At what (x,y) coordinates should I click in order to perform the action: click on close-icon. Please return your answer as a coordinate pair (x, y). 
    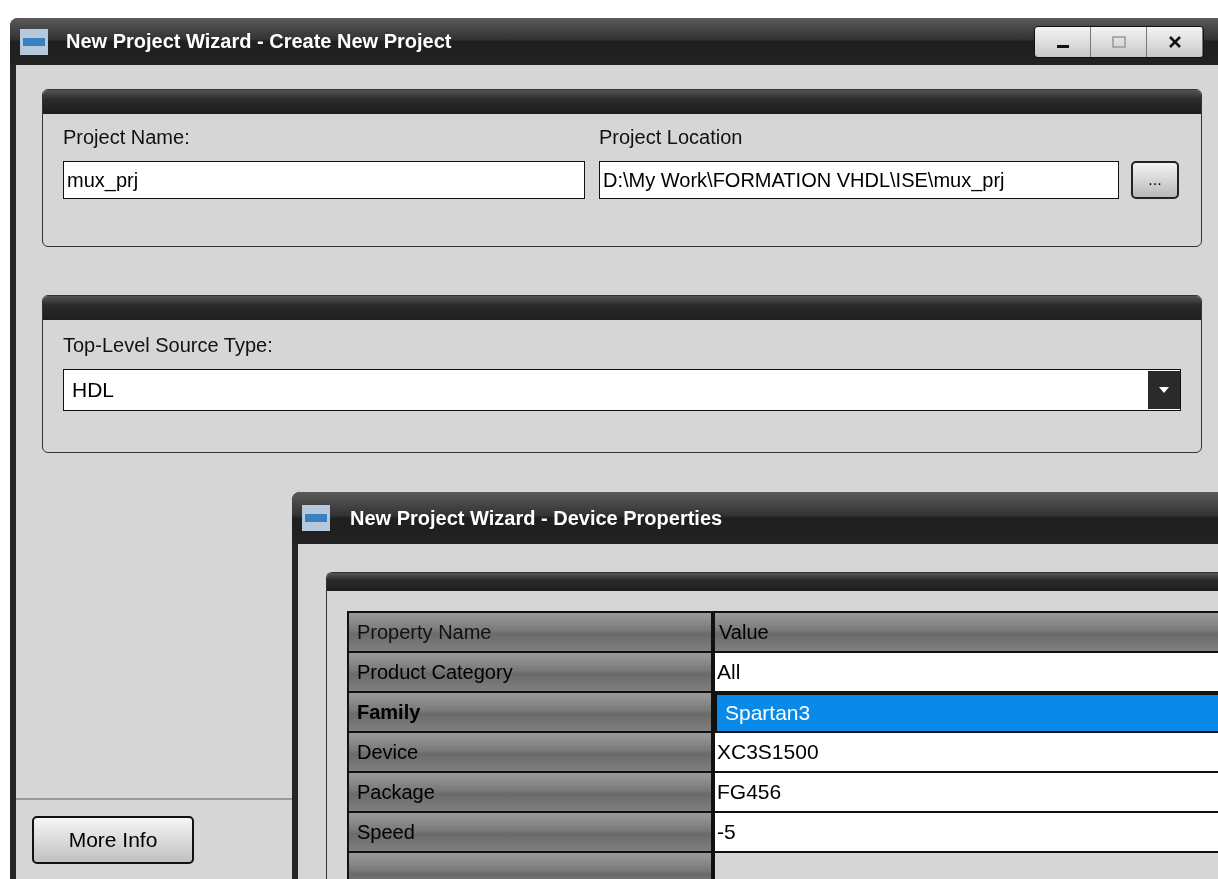
    Looking at the image, I should click on (1174, 41).